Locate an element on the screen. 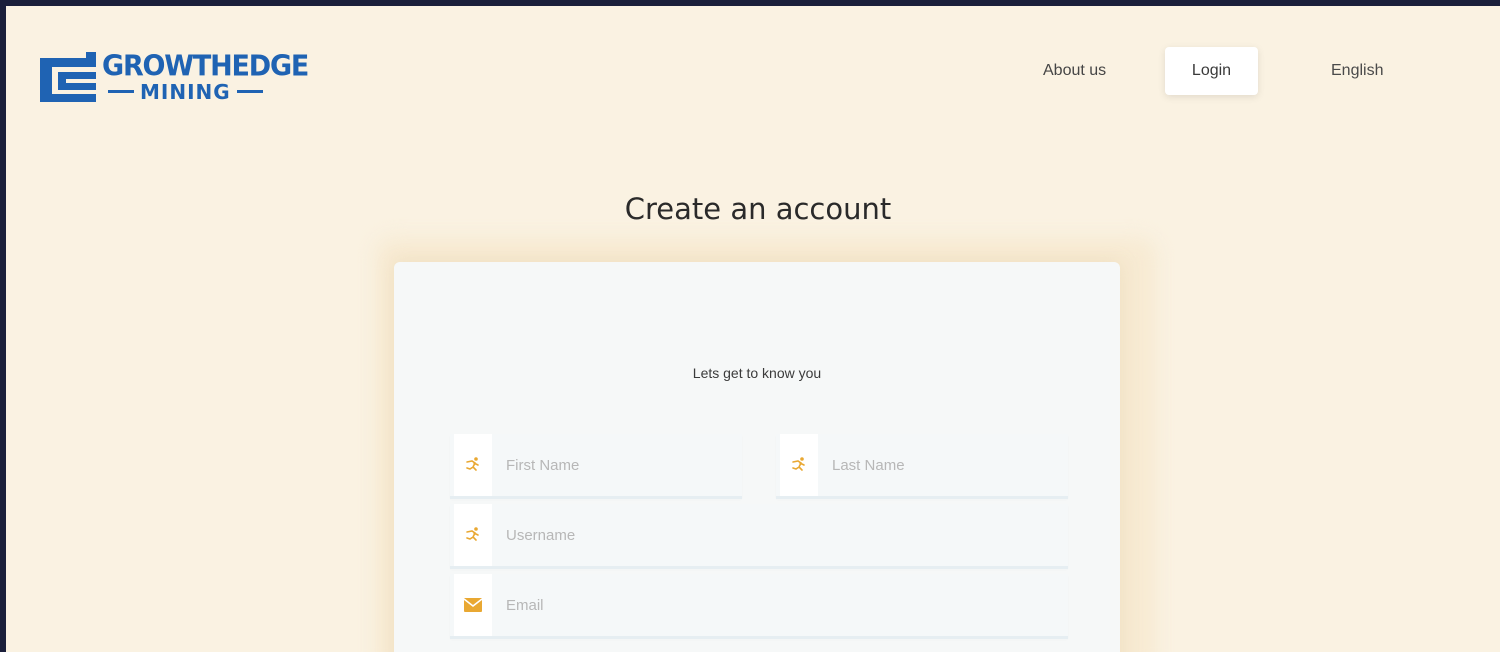 Image resolution: width=1500 pixels, height=652 pixels. language-selector: English is located at coordinates (1357, 71).